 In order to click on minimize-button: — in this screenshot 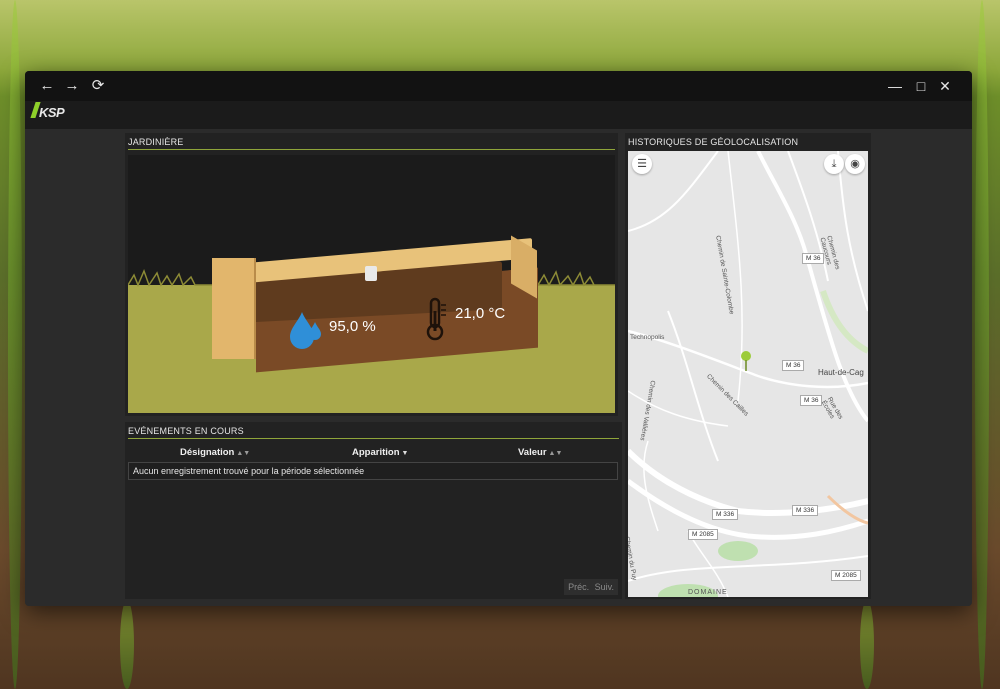, I will do `click(895, 86)`.